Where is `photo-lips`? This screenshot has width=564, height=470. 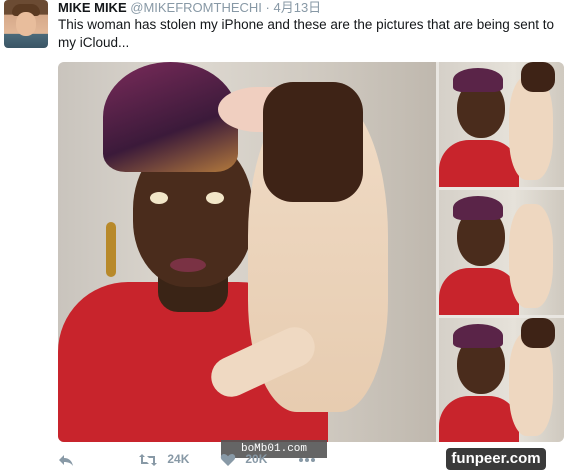
photo-lips is located at coordinates (188, 265).